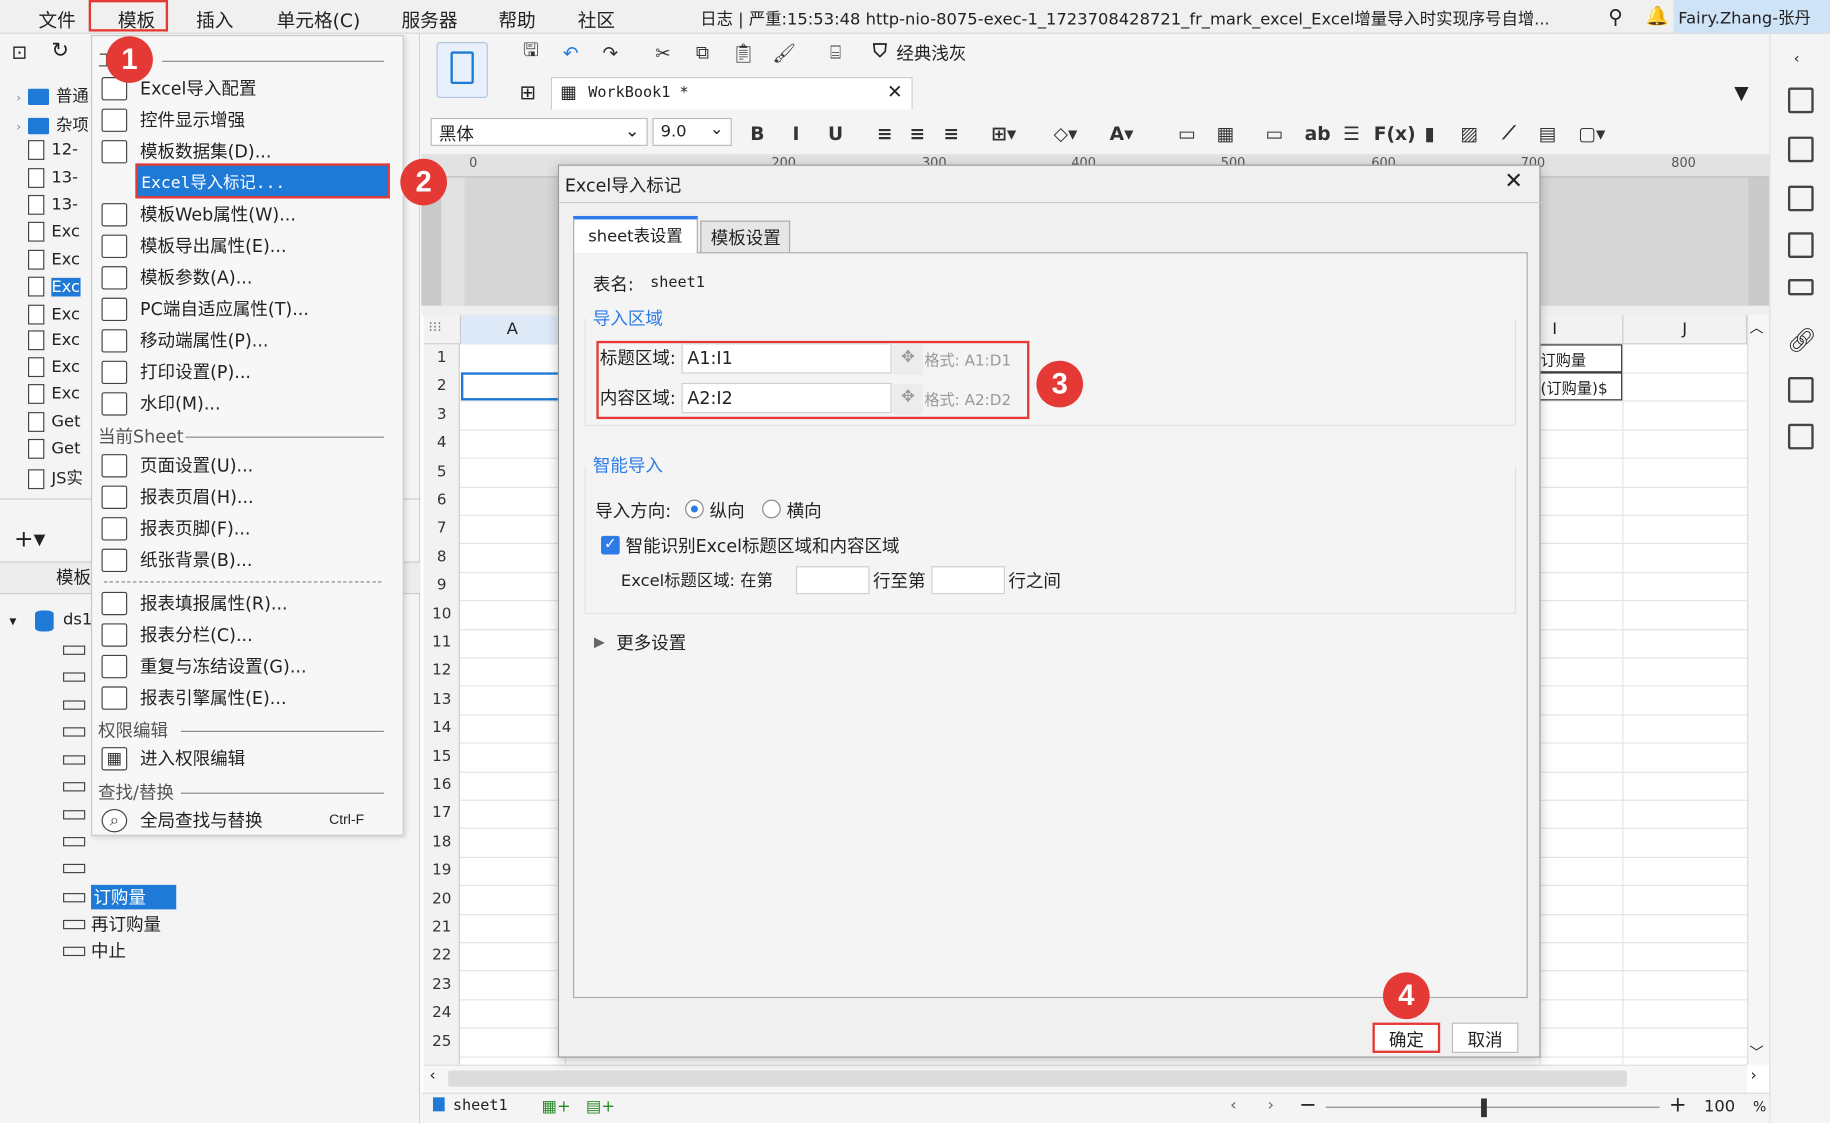 The height and width of the screenshot is (1123, 1830). What do you see at coordinates (556, 1106) in the screenshot?
I see `add-sheet-icon: ▦+` at bounding box center [556, 1106].